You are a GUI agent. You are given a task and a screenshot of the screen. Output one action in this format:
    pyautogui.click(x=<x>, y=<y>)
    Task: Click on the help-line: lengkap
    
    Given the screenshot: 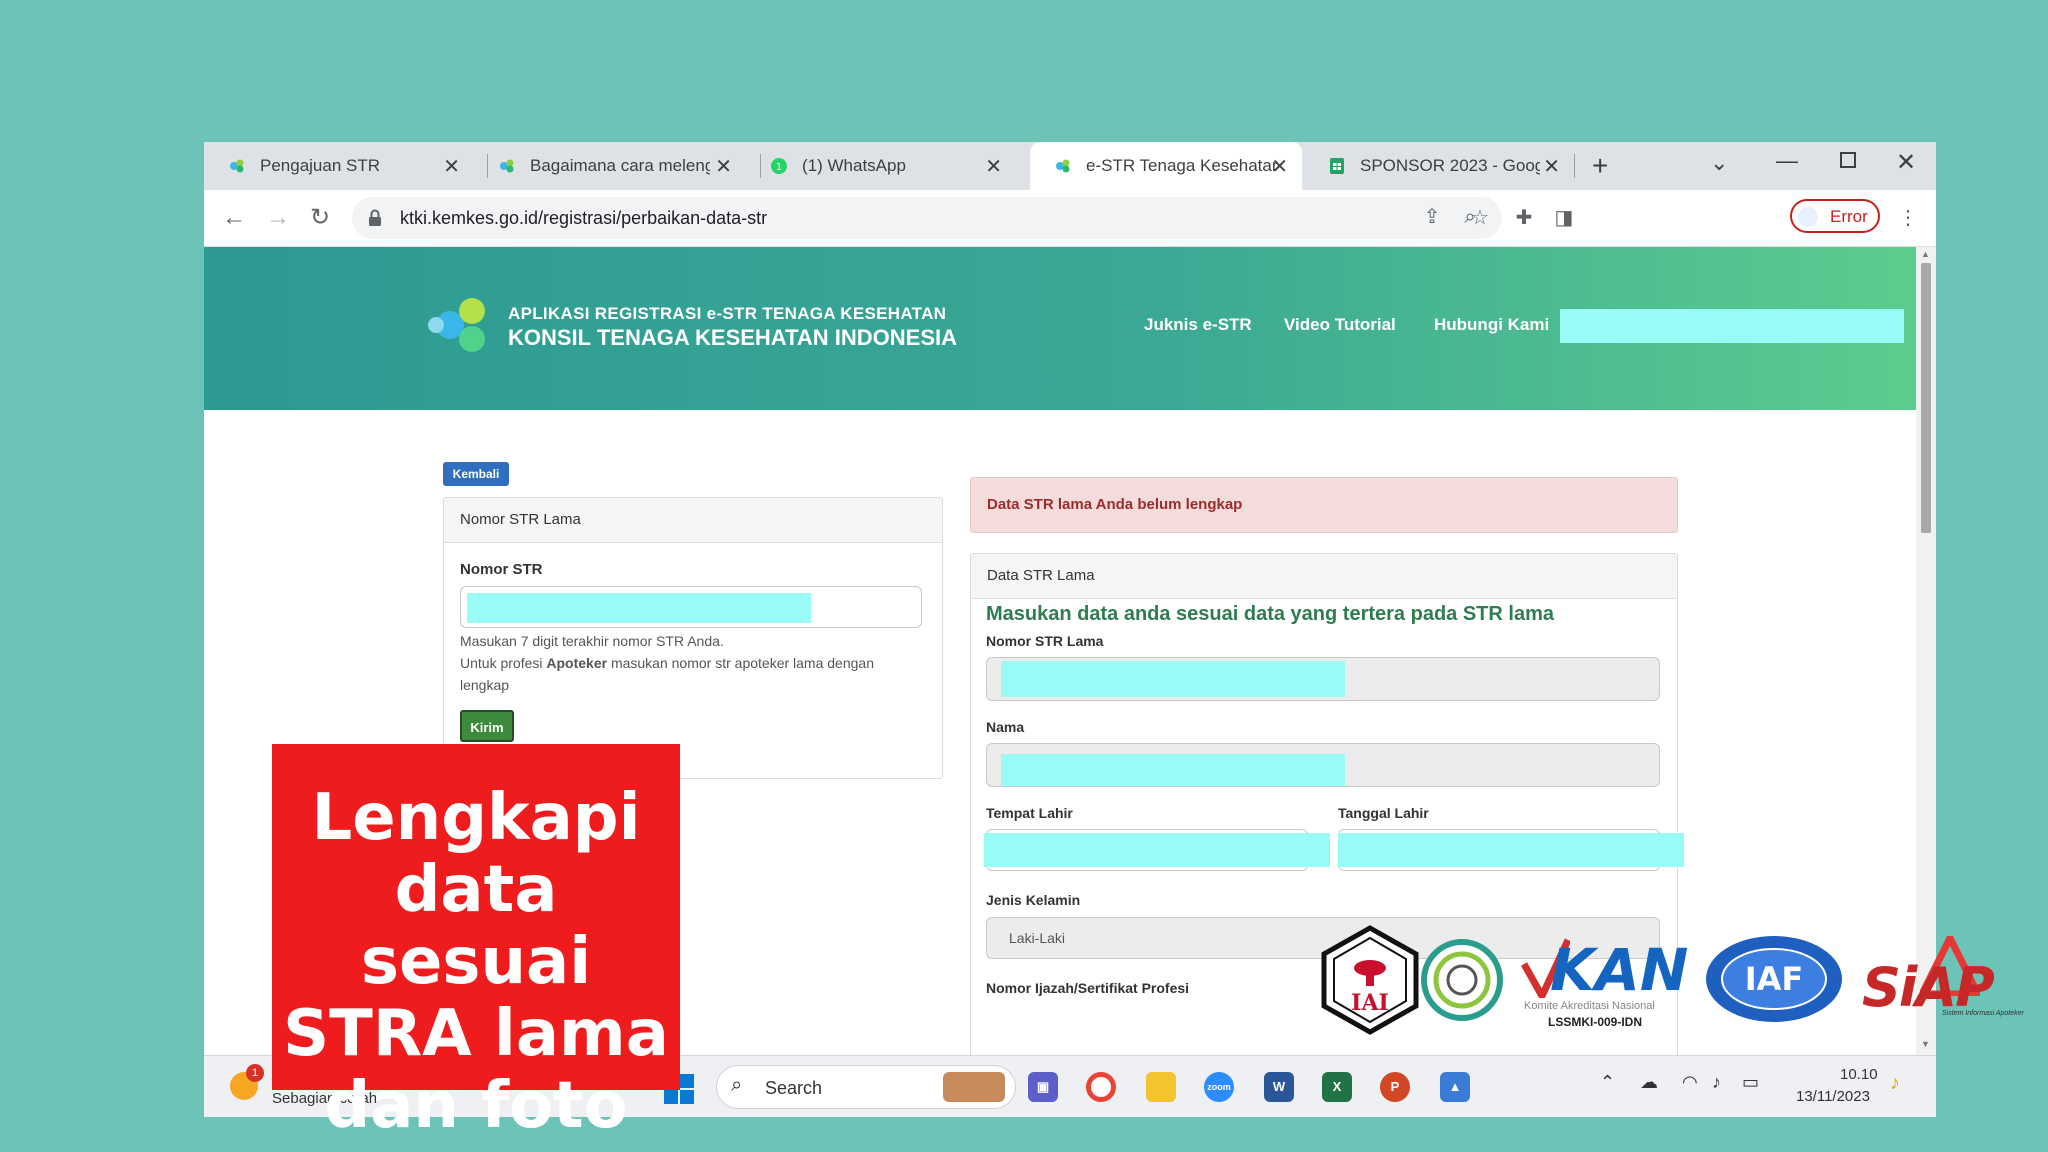 What is the action you would take?
    pyautogui.click(x=485, y=685)
    